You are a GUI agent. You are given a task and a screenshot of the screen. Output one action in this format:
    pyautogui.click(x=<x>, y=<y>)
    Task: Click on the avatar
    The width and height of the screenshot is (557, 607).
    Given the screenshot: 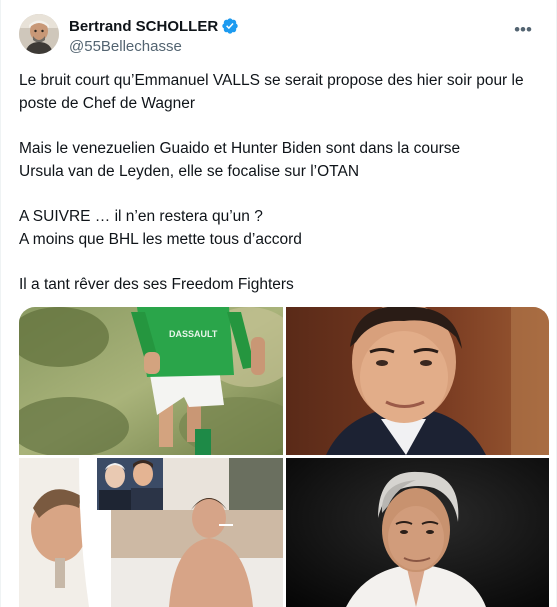 What is the action you would take?
    pyautogui.click(x=39, y=34)
    